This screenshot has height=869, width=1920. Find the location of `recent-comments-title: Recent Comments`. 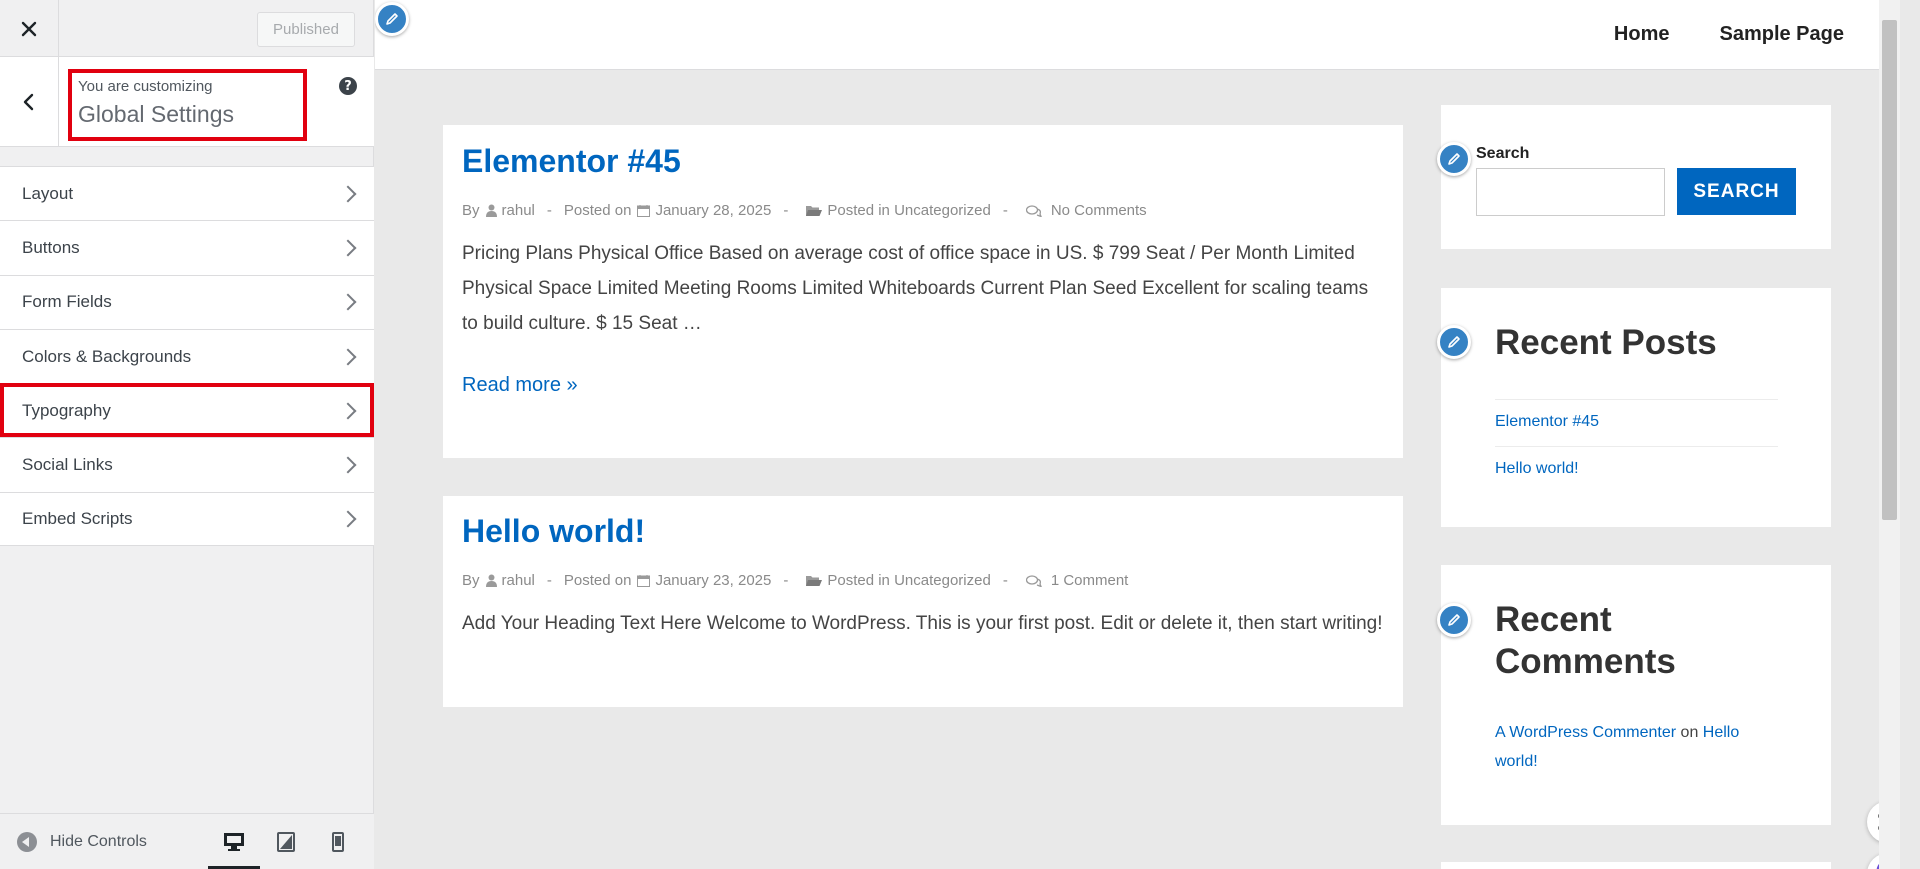

recent-comments-title: Recent Comments is located at coordinates (1585, 640).